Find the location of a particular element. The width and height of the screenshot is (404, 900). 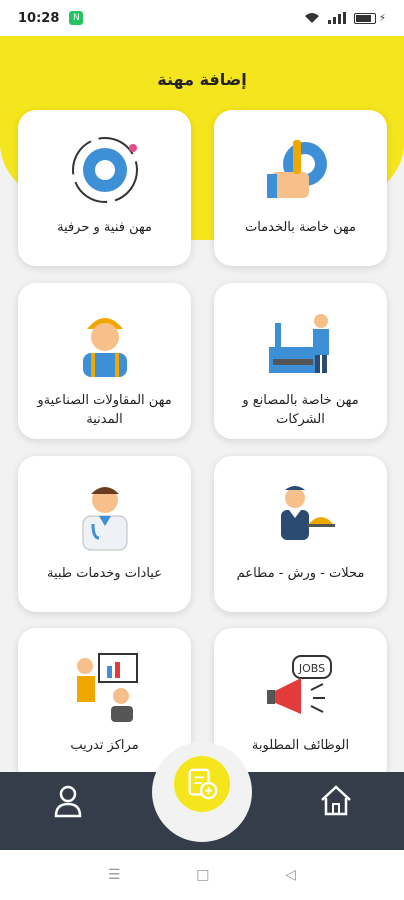

wifi-icon is located at coordinates (311, 18).